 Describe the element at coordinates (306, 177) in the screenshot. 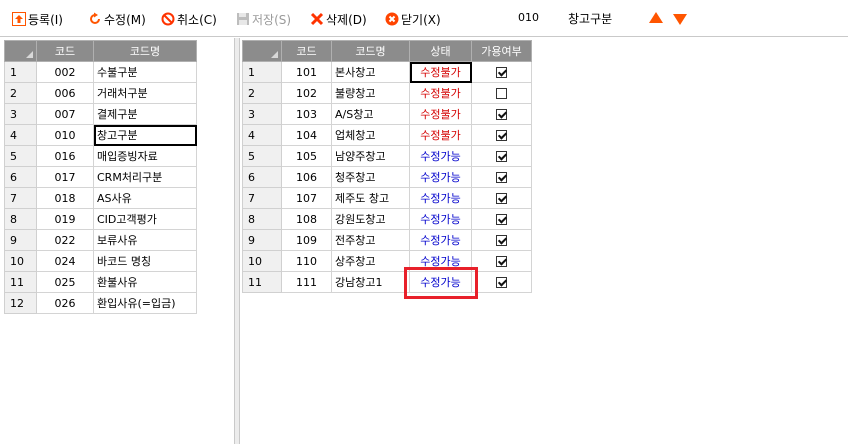

I see `code-cell: 106` at that location.